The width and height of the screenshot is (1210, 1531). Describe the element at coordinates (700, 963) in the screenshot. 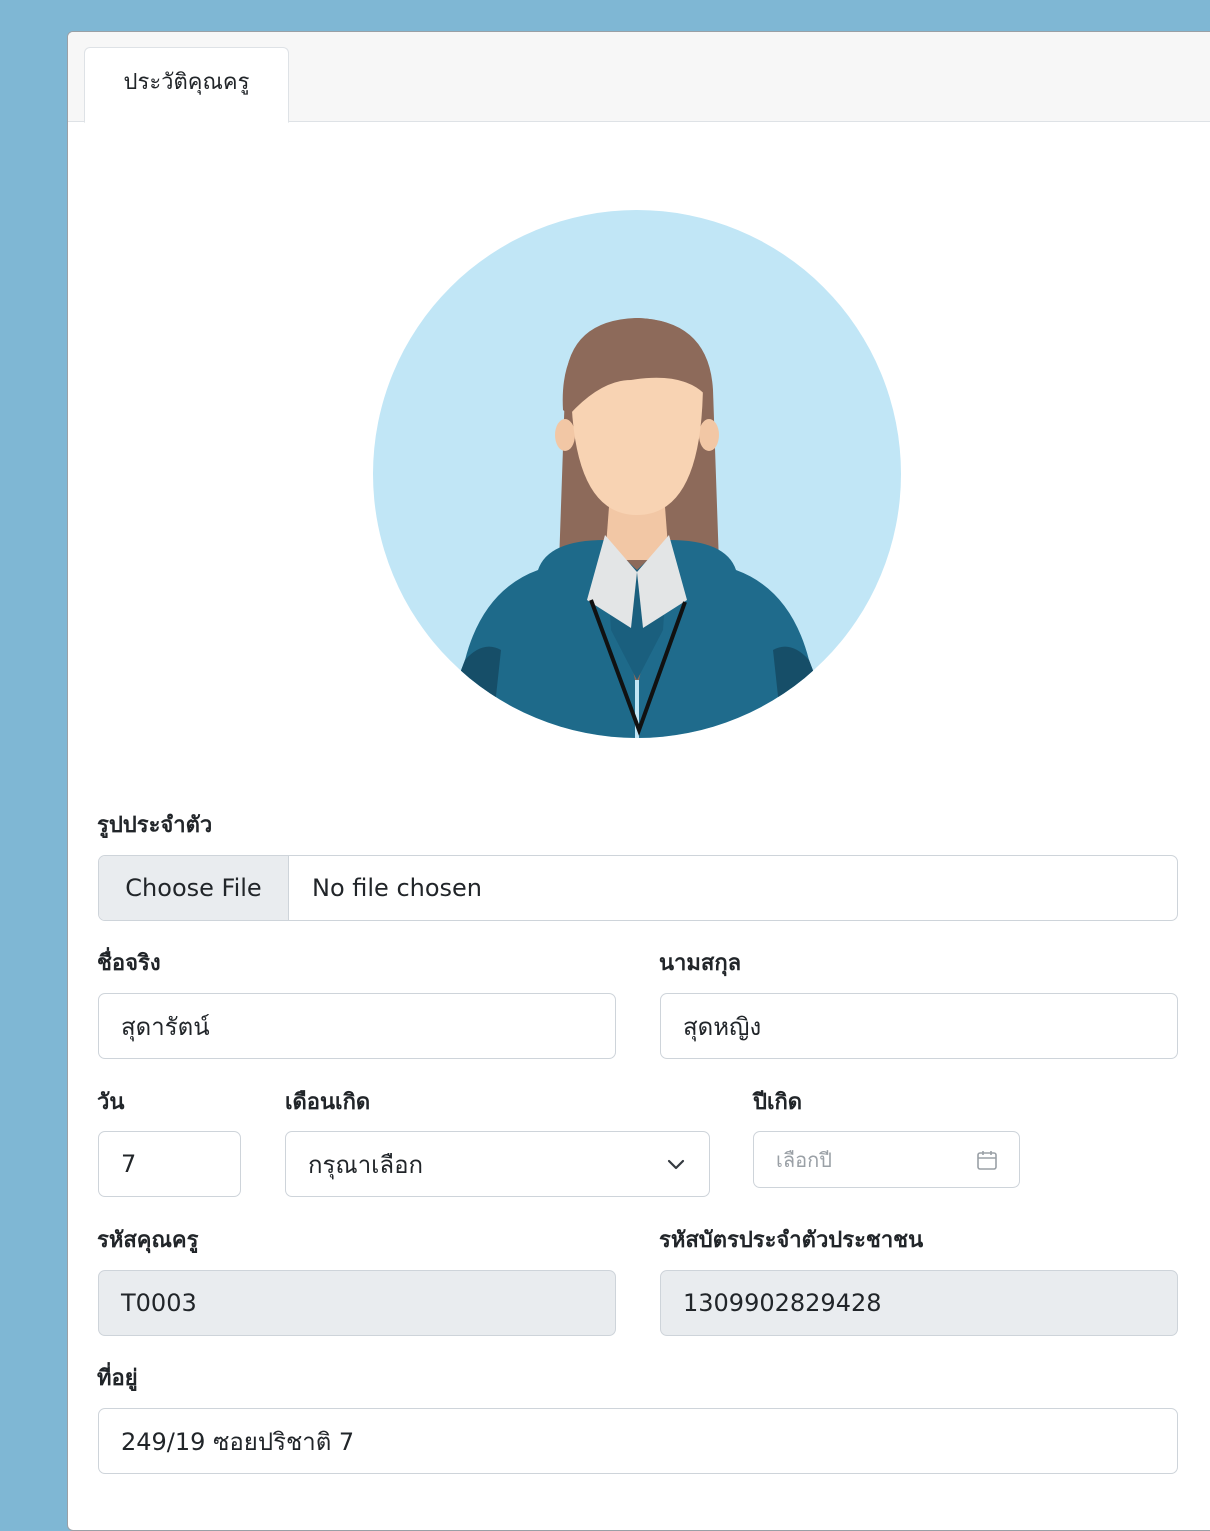

I see `last-name-label: นามสกุล` at that location.